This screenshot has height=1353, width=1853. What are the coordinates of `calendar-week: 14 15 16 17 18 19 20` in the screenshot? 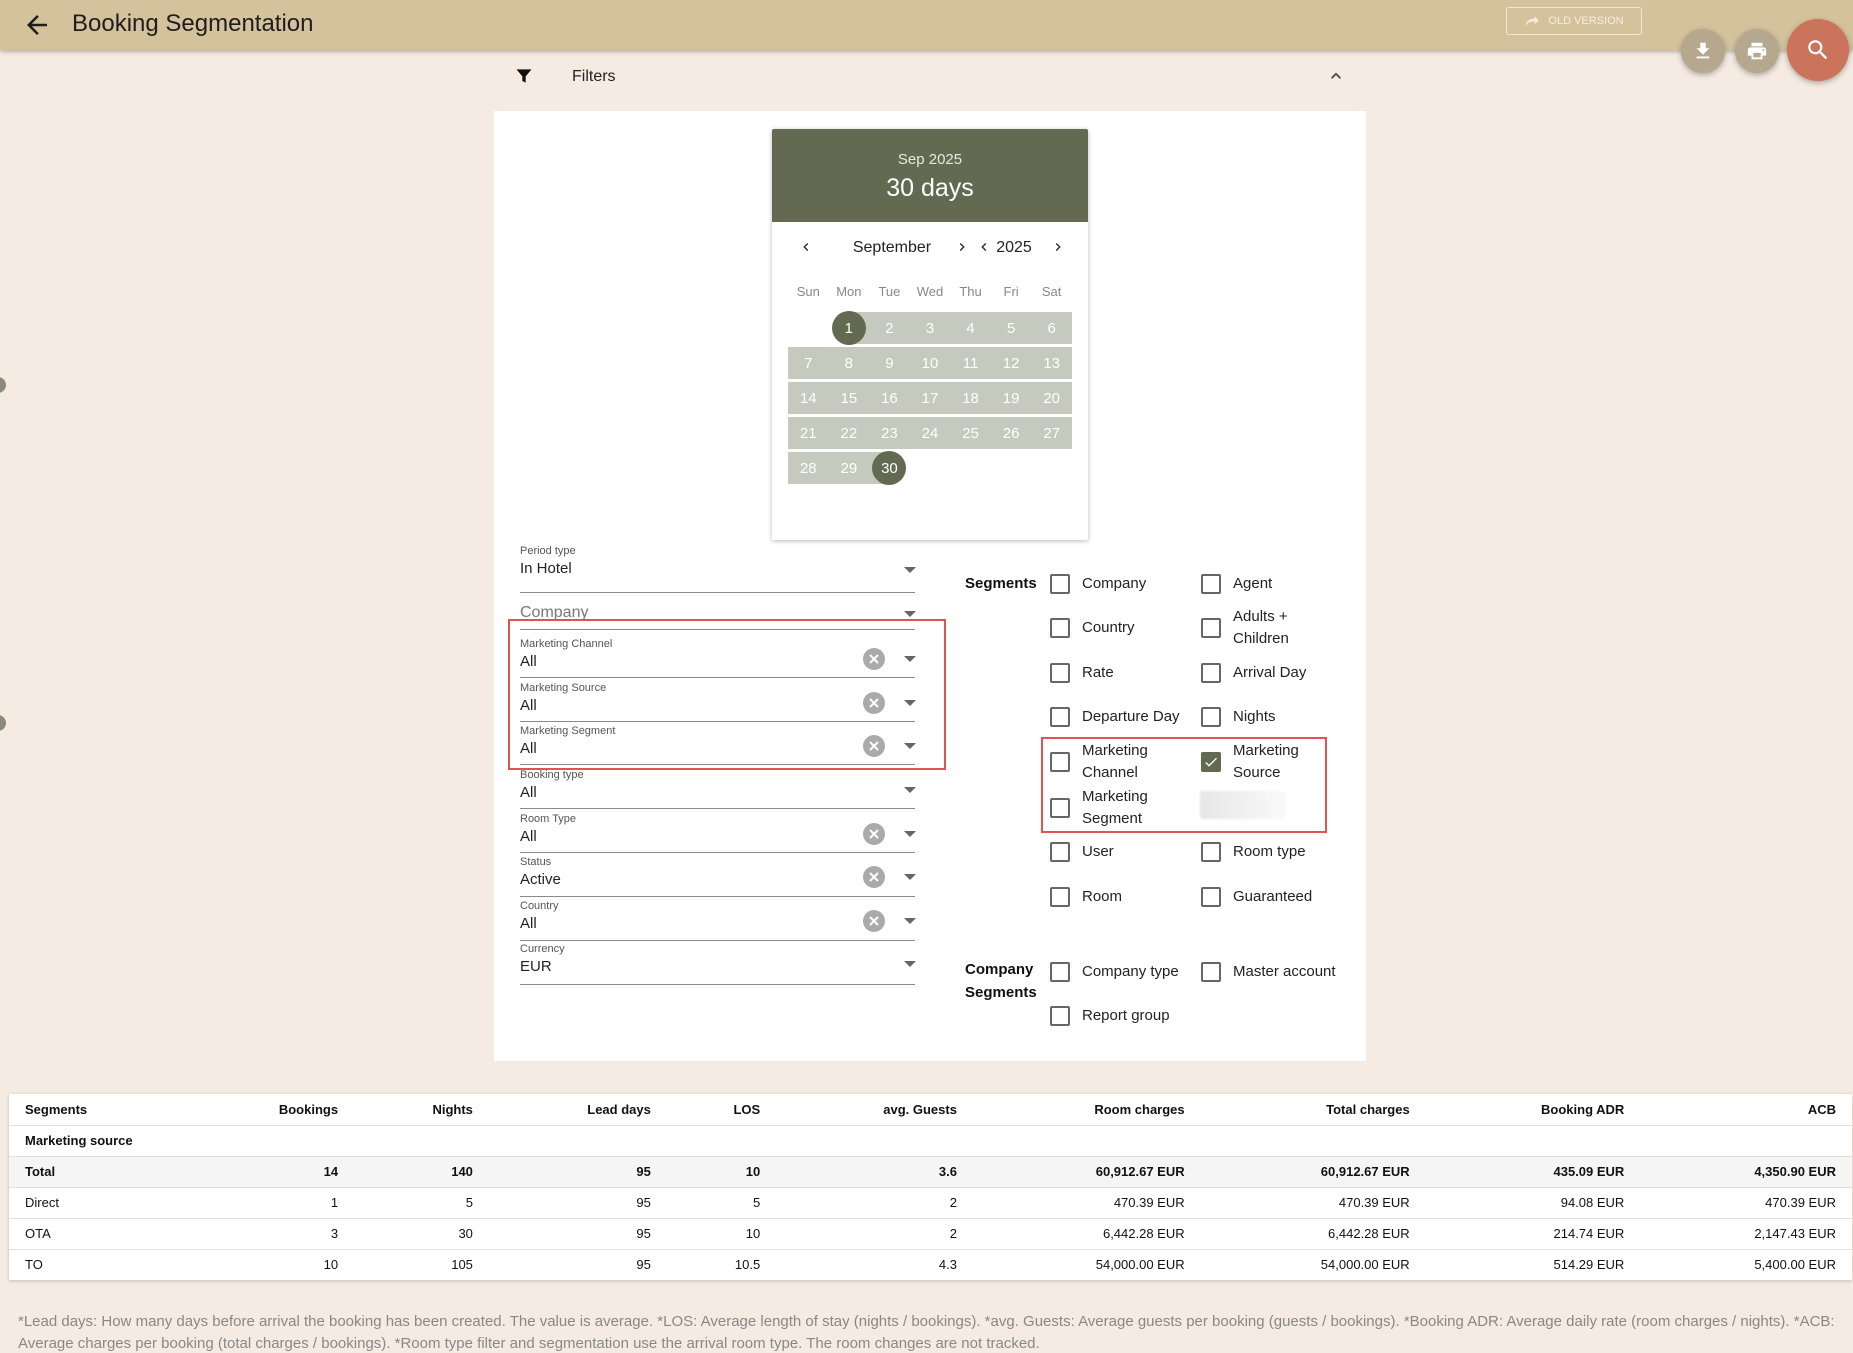 It's located at (930, 398).